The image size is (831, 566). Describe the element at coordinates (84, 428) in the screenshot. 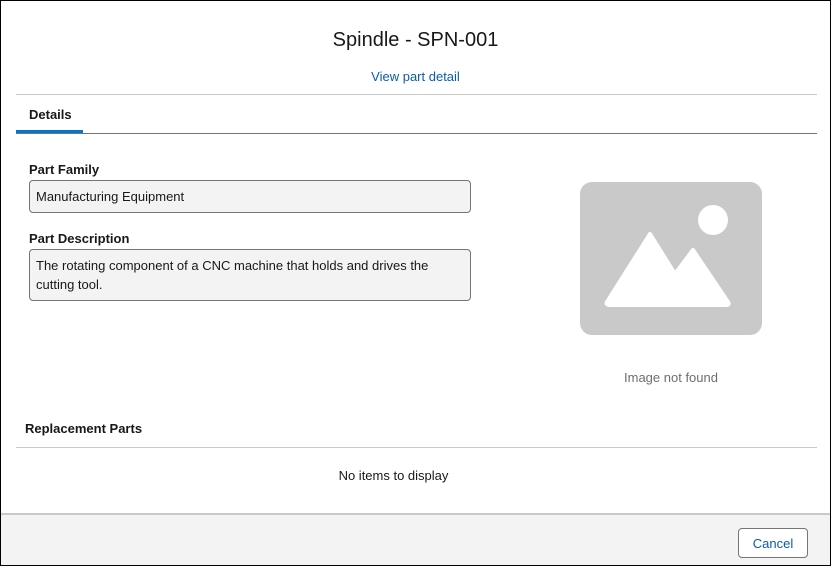

I see `replacement-parts-title: Replacement Parts` at that location.